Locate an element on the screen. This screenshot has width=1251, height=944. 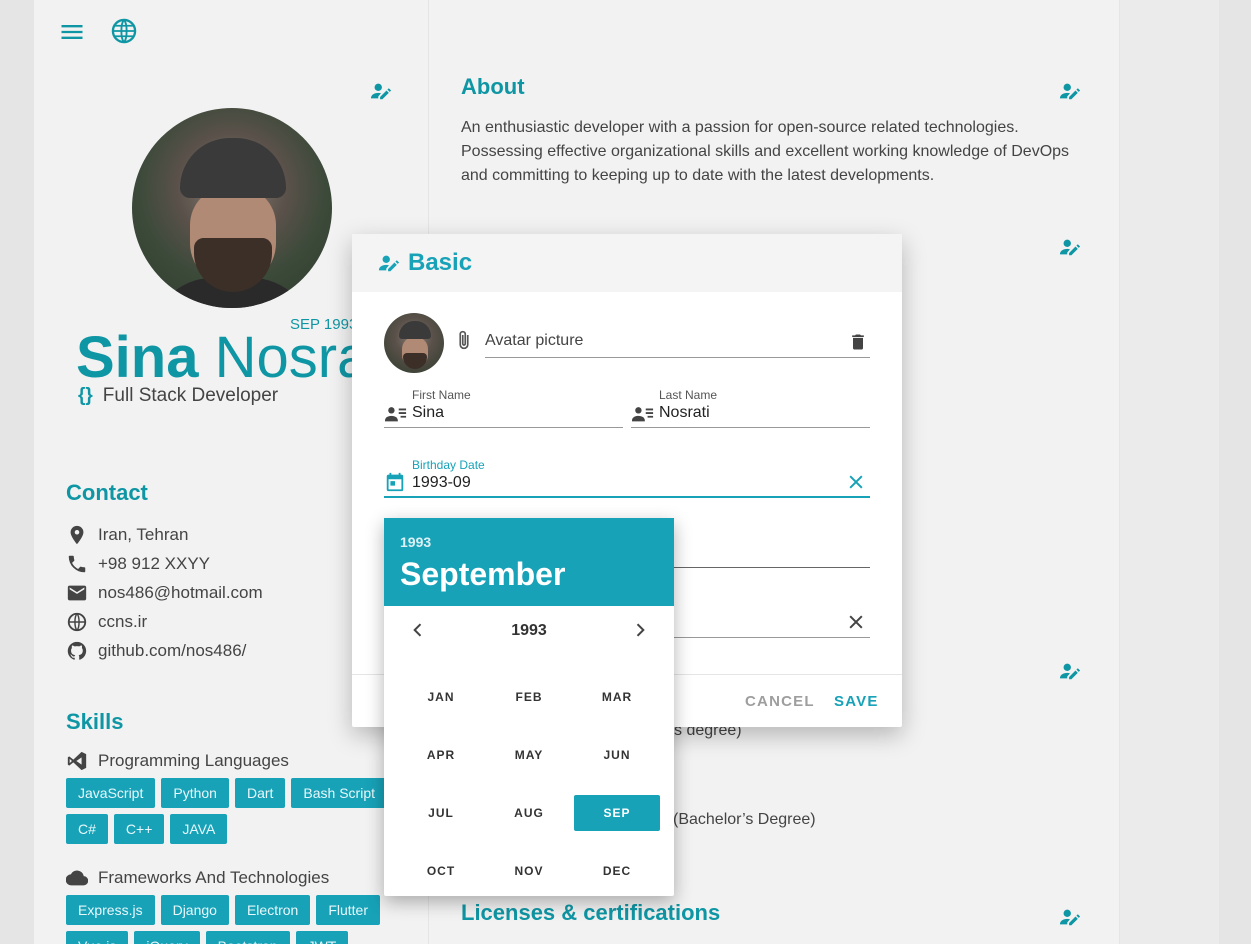
save-button: SAVE is located at coordinates (856, 701).